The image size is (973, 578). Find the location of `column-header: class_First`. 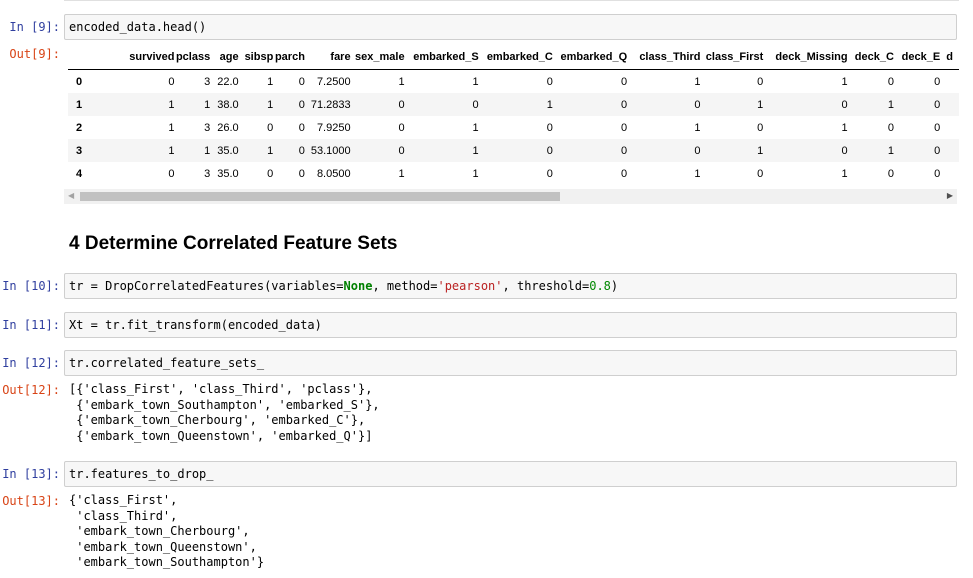

column-header: class_First is located at coordinates (732, 57).